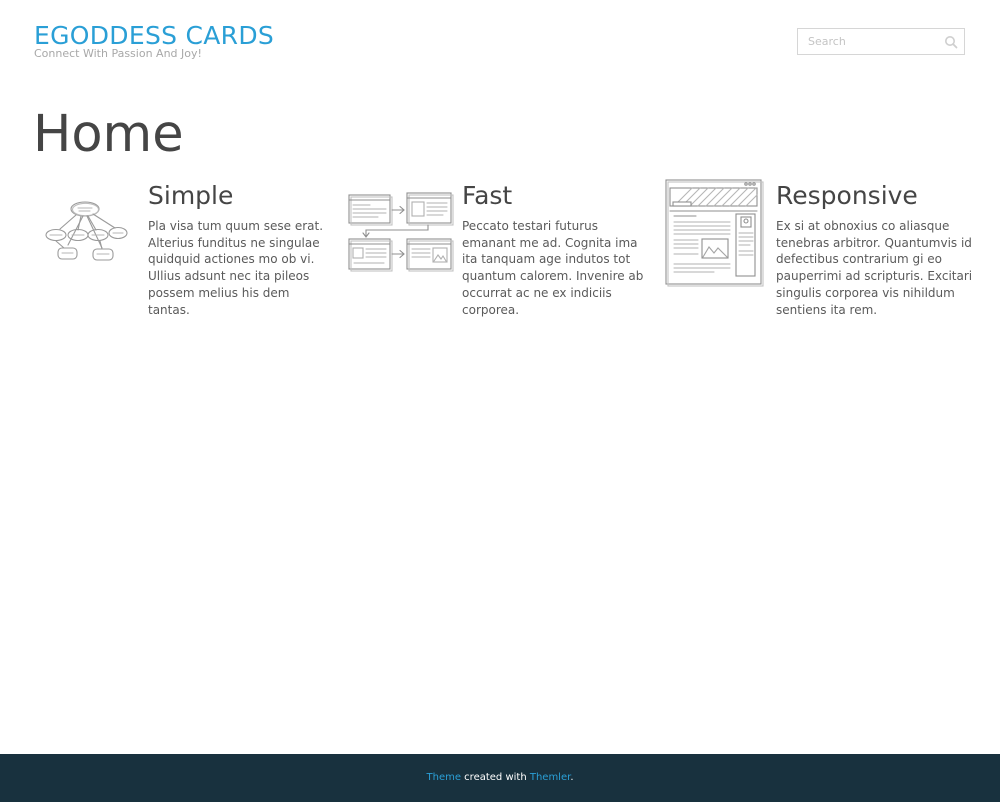 Image resolution: width=1000 pixels, height=802 pixels. What do you see at coordinates (550, 777) in the screenshot?
I see `footer-themler-link: Themler` at bounding box center [550, 777].